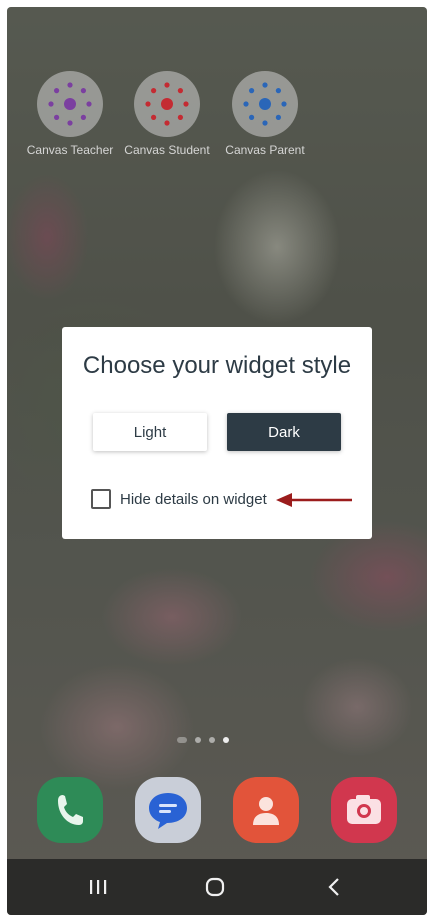 This screenshot has width=434, height=922. I want to click on light-button: Light, so click(150, 432).